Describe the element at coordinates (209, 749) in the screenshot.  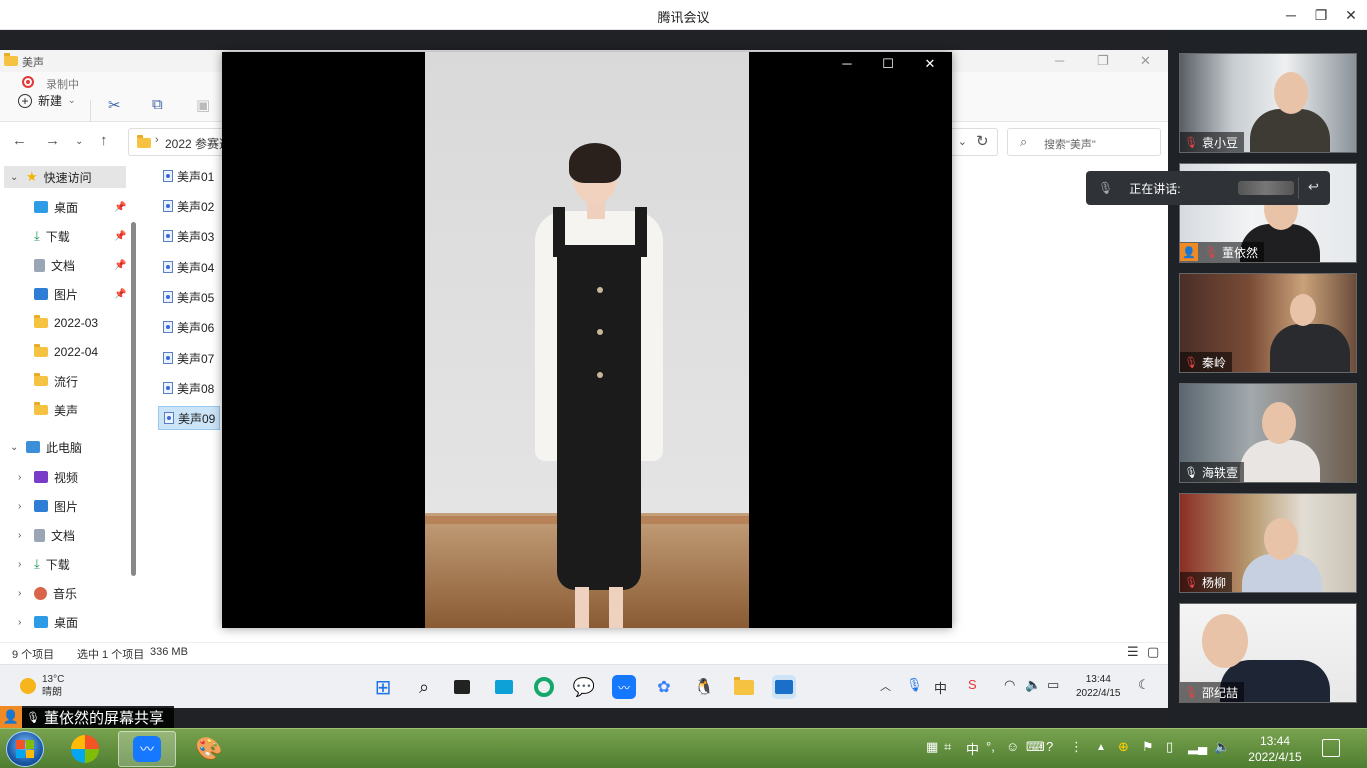
I see `taskbar-paint-button: 🎨` at that location.